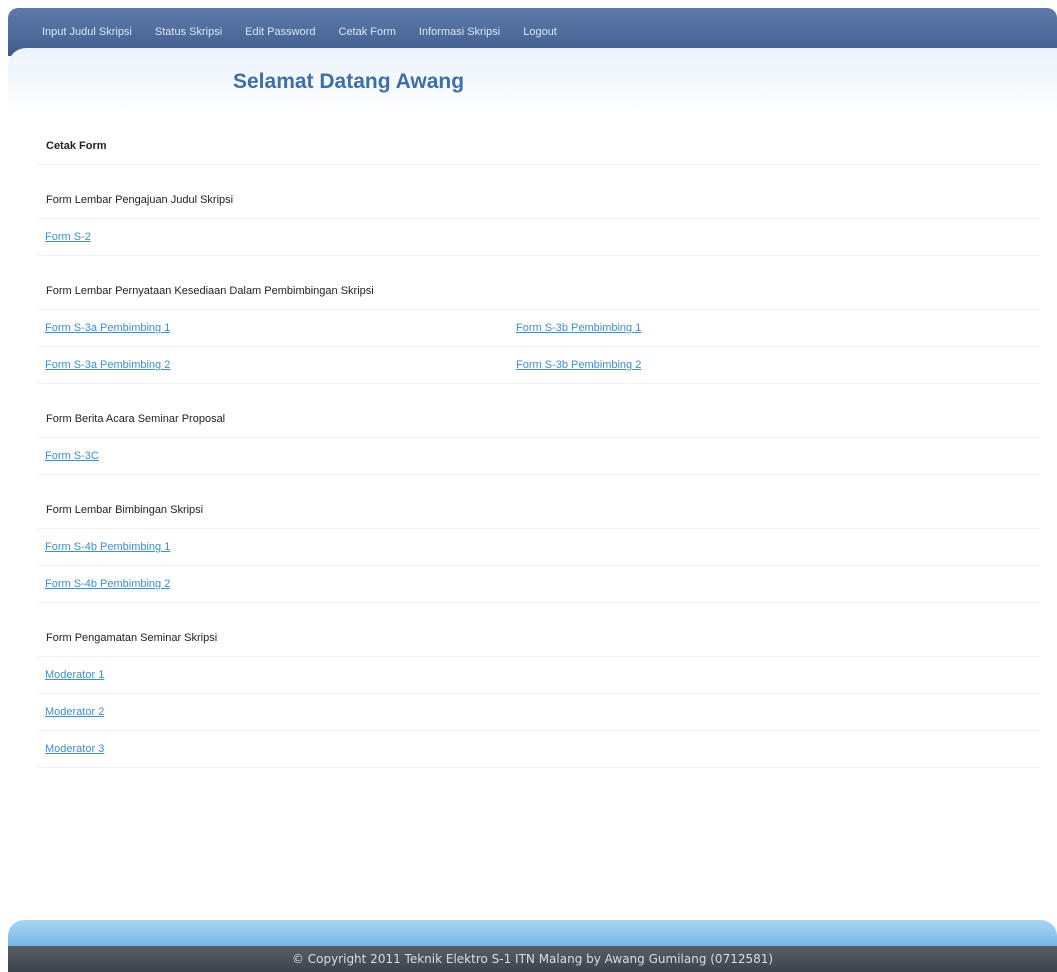 This screenshot has width=1057, height=972. What do you see at coordinates (280, 32) in the screenshot?
I see `nav-item-edit-password: Edit Password` at bounding box center [280, 32].